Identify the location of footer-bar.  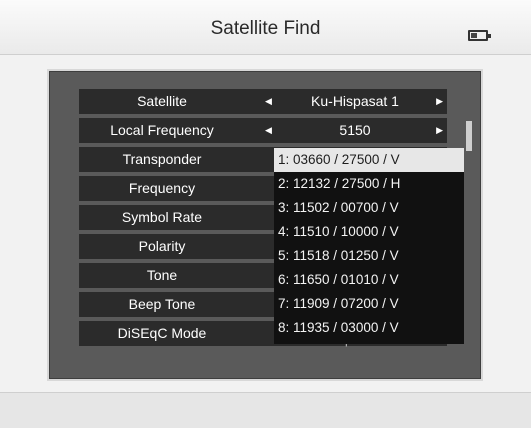
(265, 410).